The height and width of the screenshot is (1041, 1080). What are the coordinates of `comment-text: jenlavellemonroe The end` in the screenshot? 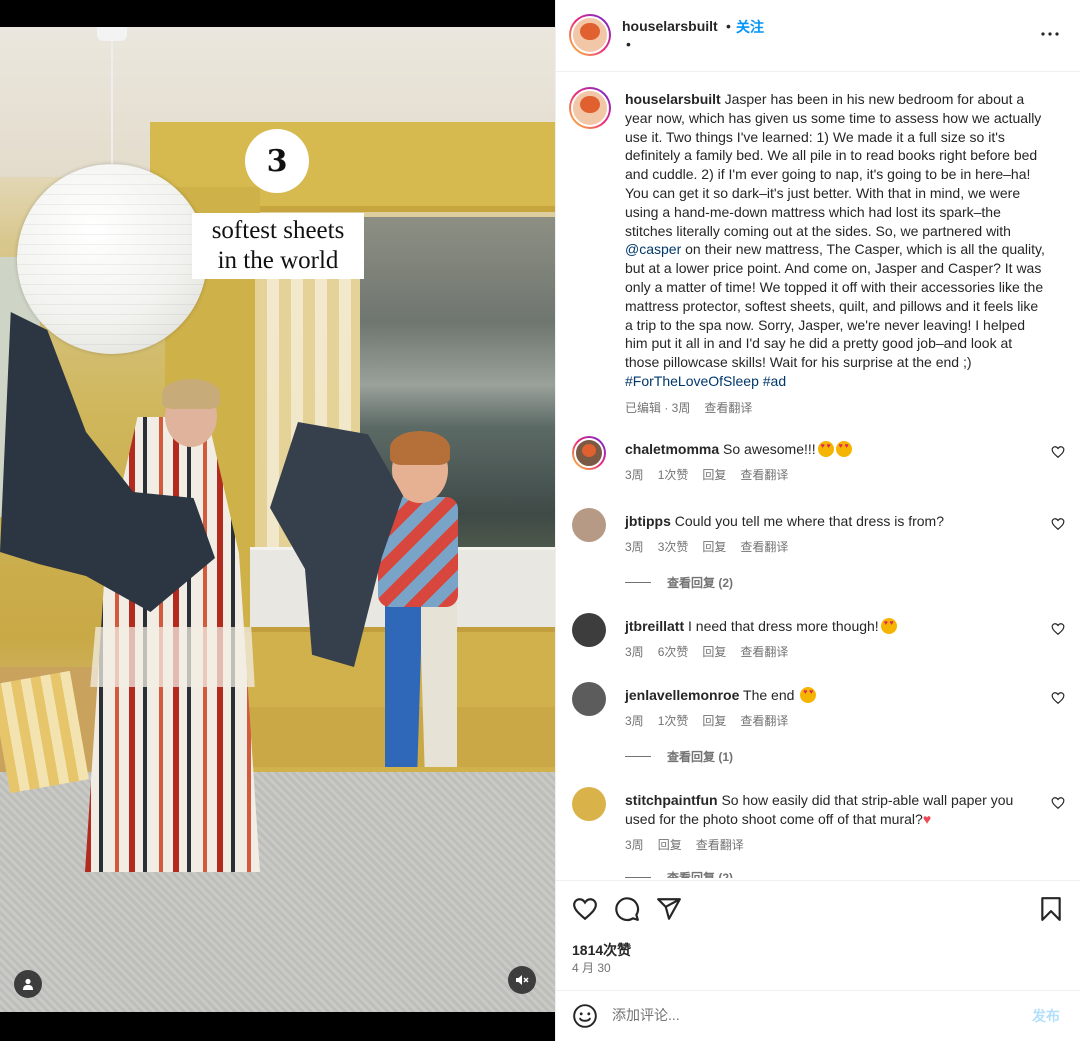 It's located at (832, 695).